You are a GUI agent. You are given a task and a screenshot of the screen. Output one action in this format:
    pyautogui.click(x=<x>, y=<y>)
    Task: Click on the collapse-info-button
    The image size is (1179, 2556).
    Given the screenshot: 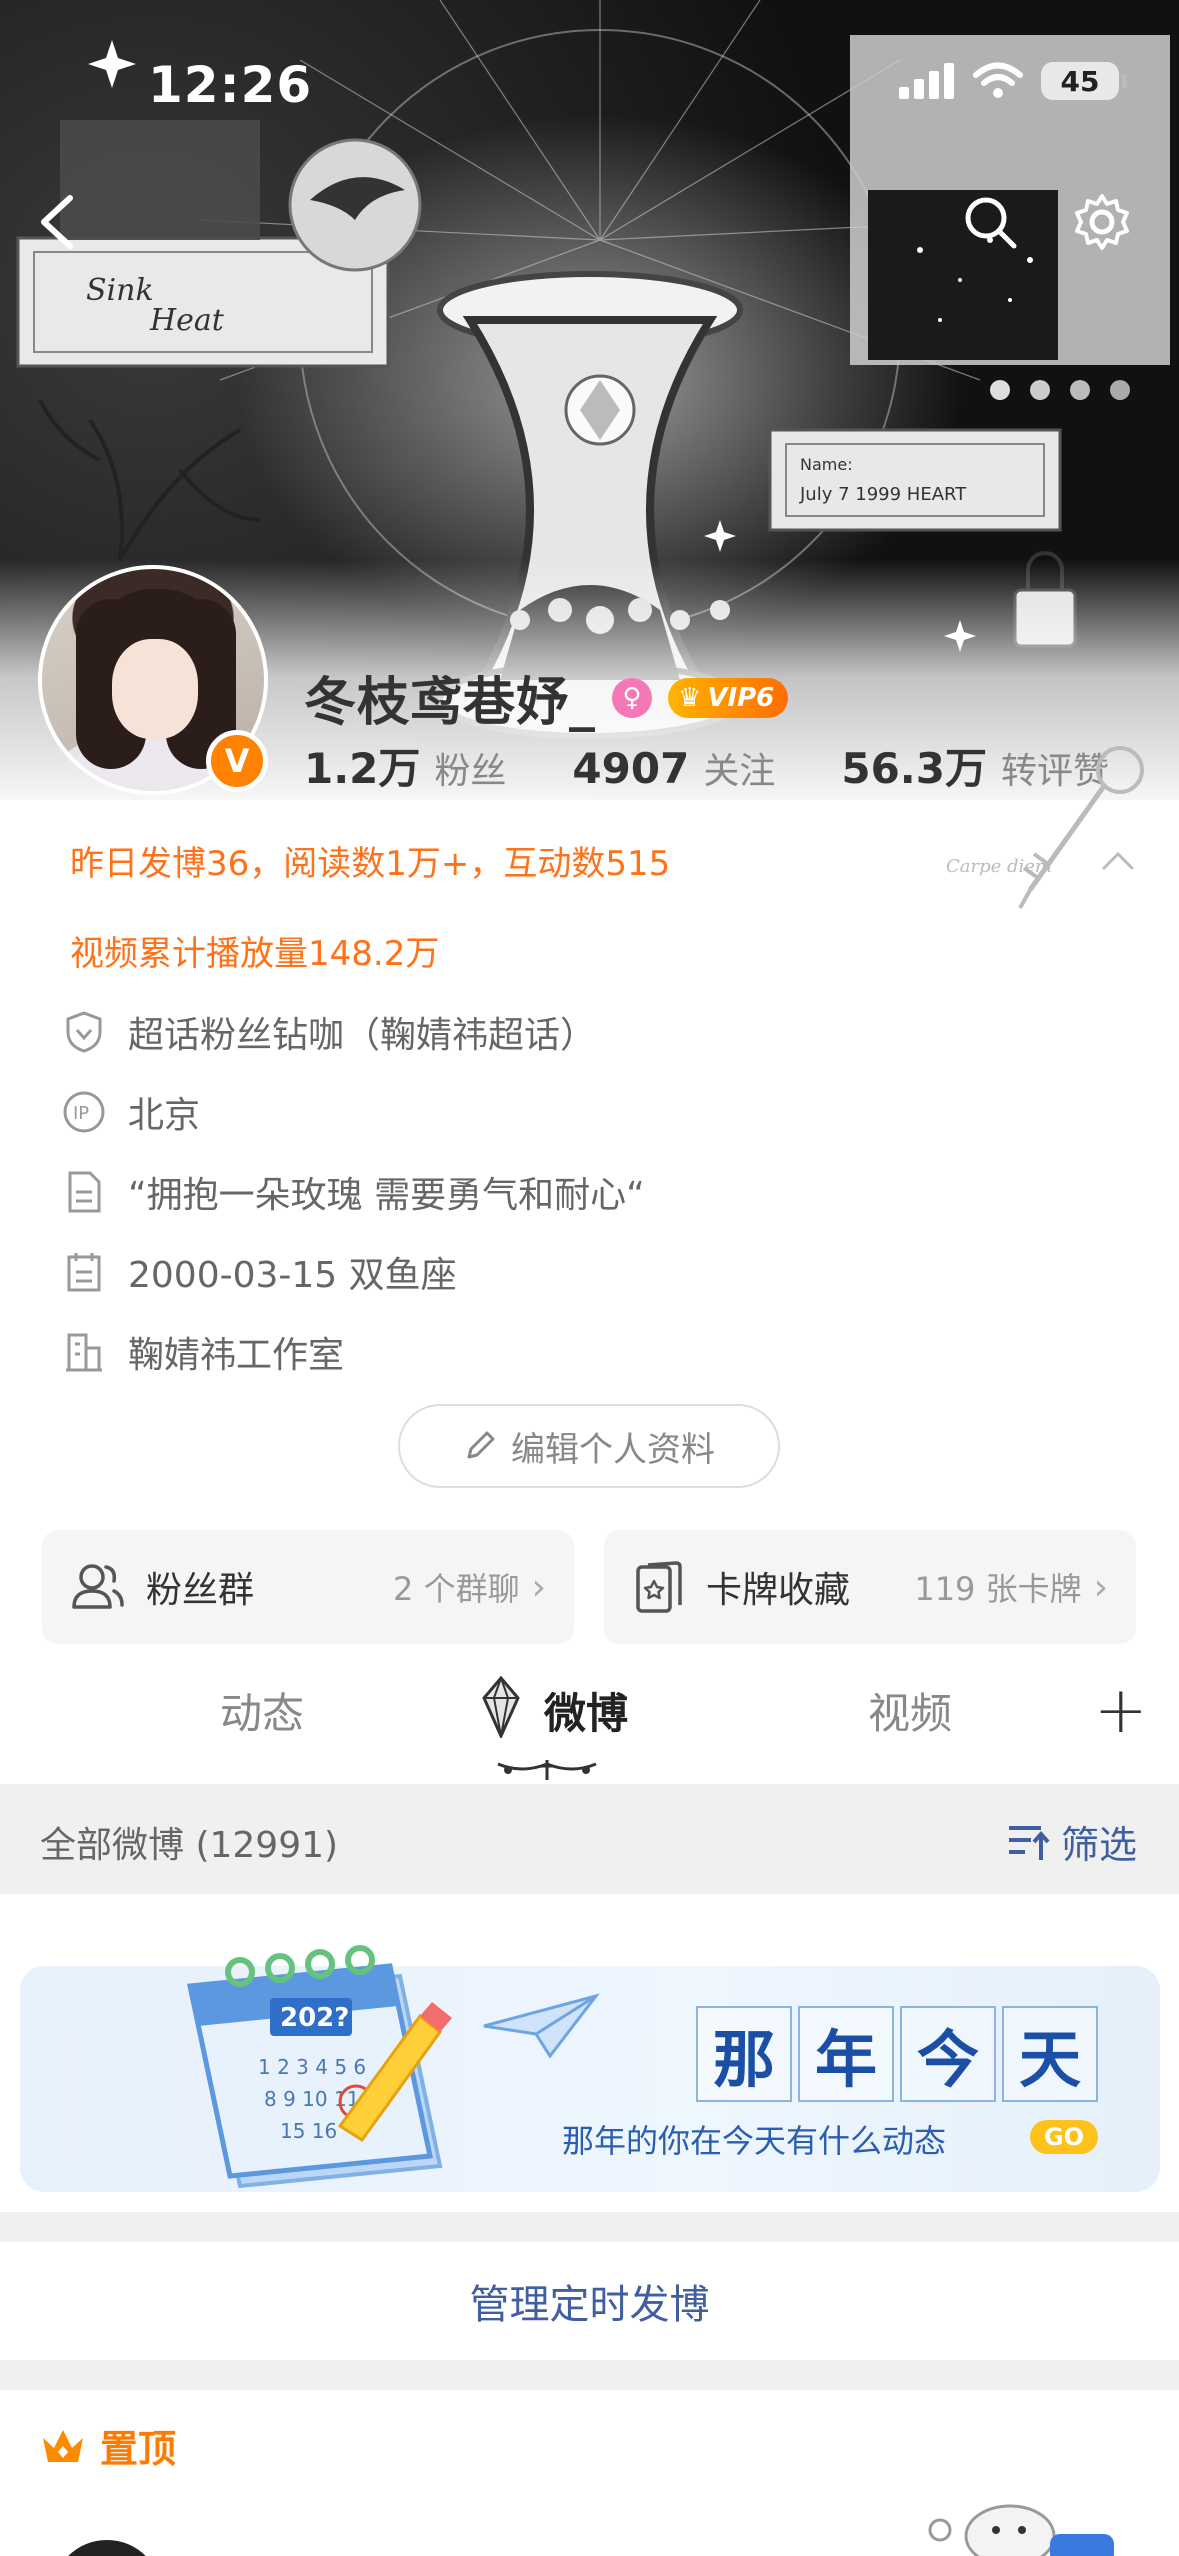 What is the action you would take?
    pyautogui.click(x=1118, y=860)
    